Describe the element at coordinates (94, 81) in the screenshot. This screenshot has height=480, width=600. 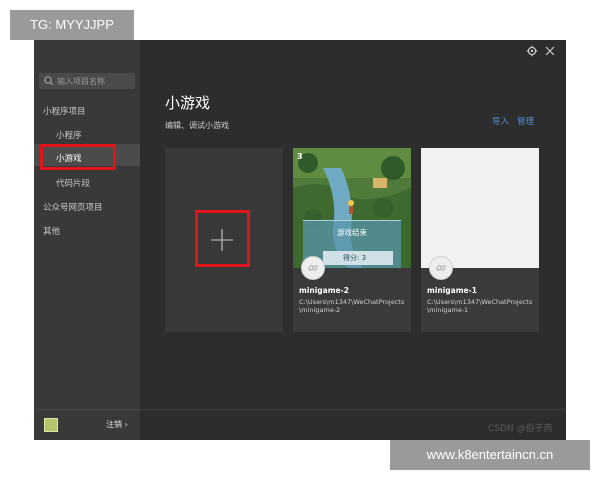
I see `search-input` at that location.